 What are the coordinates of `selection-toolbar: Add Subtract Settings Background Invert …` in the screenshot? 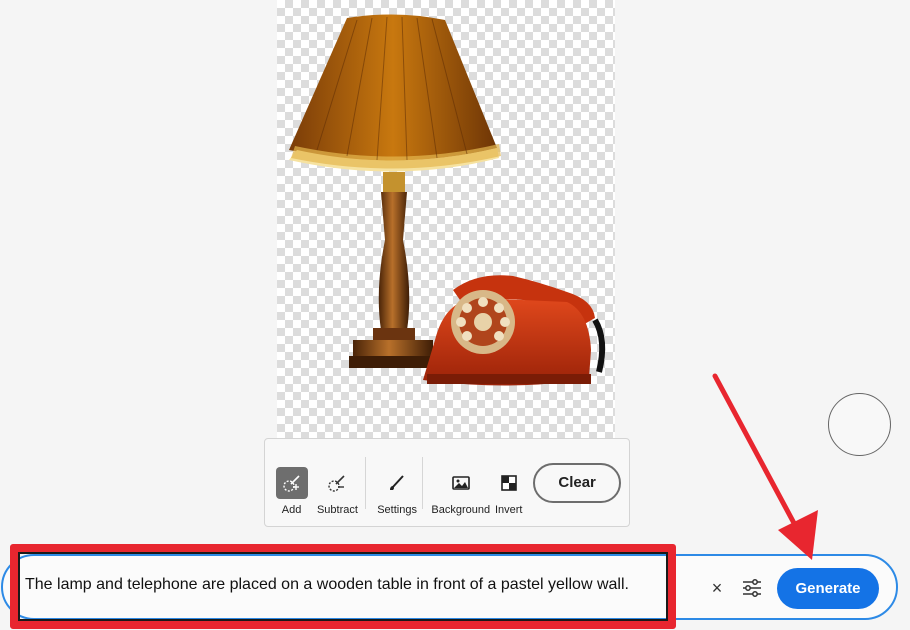 It's located at (447, 482).